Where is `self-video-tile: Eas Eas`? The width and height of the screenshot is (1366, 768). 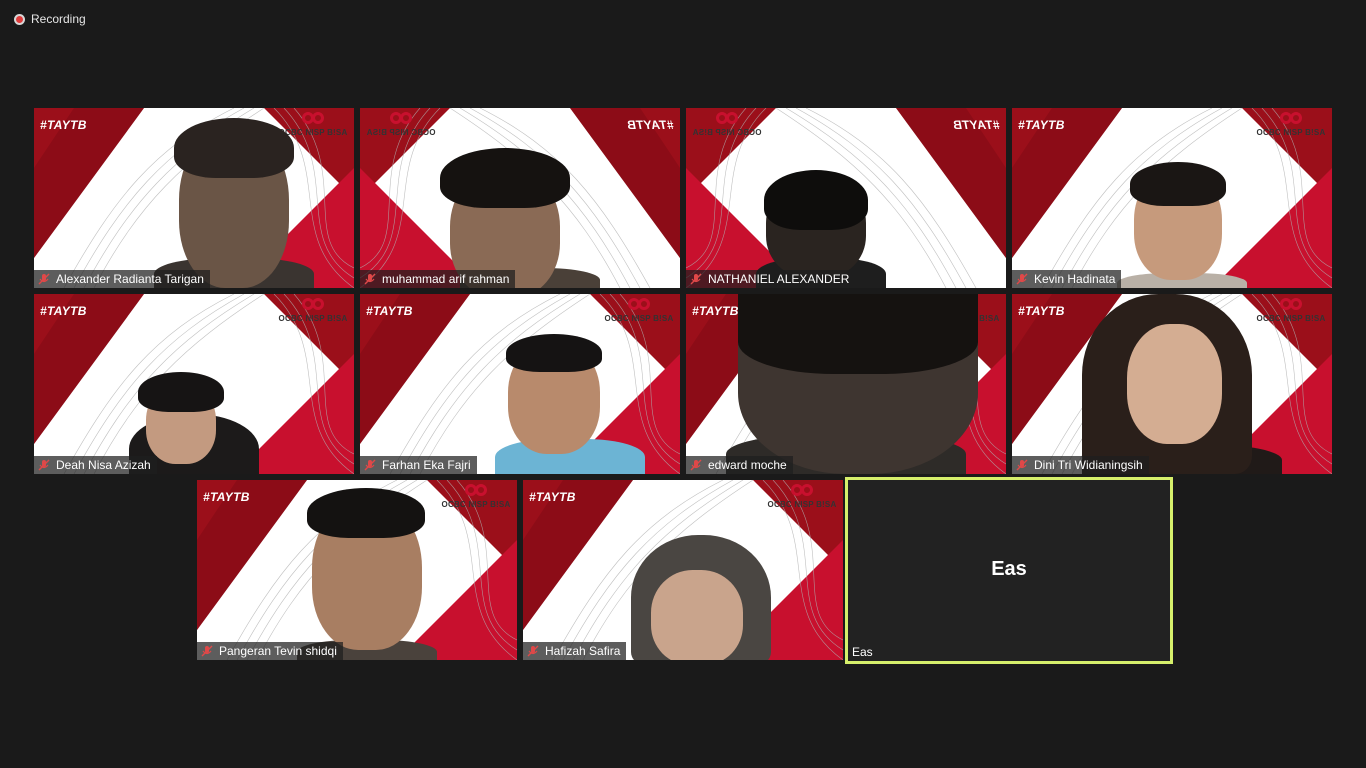
self-video-tile: Eas Eas is located at coordinates (1009, 570).